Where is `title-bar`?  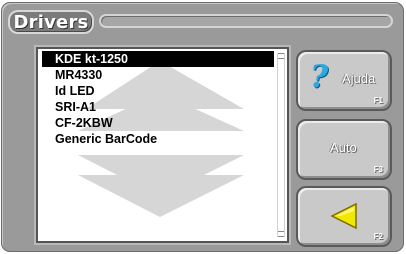 title-bar is located at coordinates (246, 21).